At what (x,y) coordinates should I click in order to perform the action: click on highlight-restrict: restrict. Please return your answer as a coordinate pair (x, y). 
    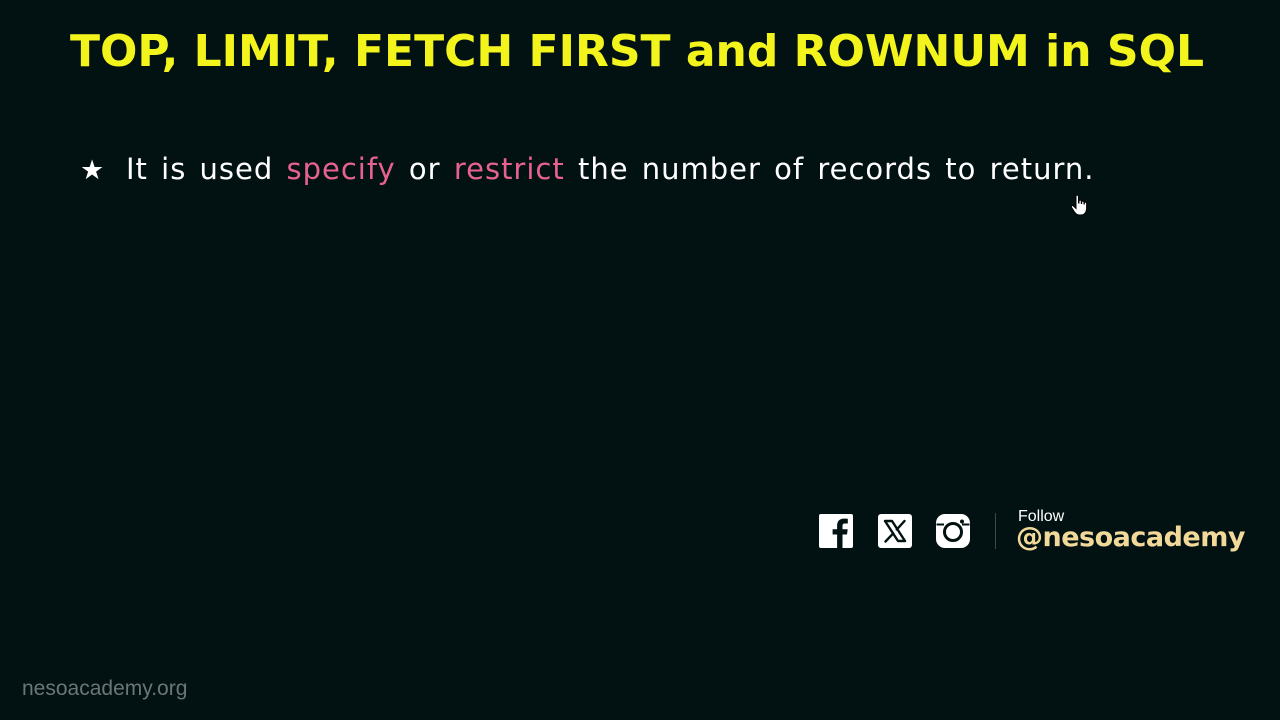
    Looking at the image, I should click on (509, 169).